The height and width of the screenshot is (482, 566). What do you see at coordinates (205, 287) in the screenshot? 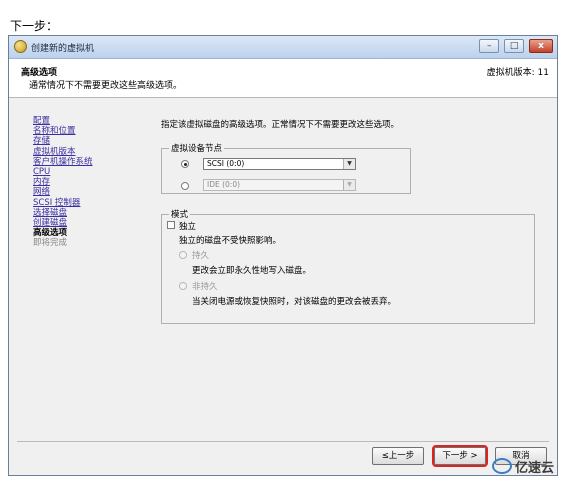
I see `nonpersistent-label: 非持久` at bounding box center [205, 287].